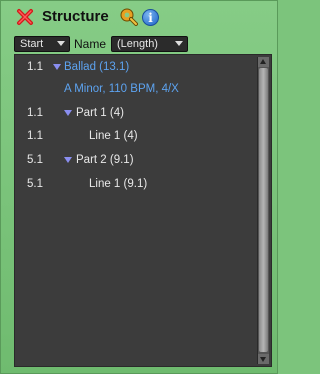 This screenshot has height=374, width=320. I want to click on info-icon: i, so click(150, 17).